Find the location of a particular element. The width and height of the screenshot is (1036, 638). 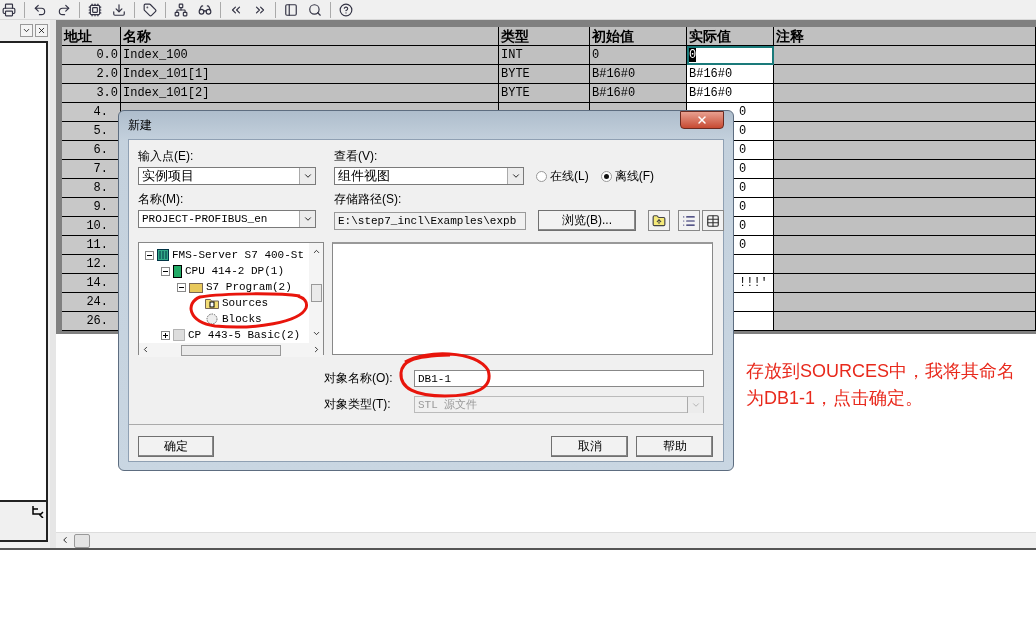

grid-icon is located at coordinates (713, 220).